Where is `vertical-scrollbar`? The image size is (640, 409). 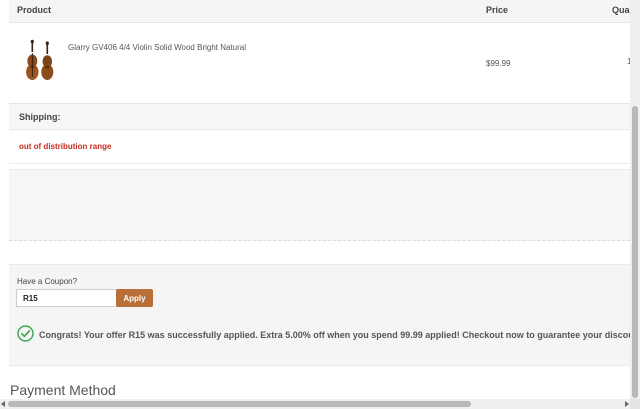 vertical-scrollbar is located at coordinates (635, 199).